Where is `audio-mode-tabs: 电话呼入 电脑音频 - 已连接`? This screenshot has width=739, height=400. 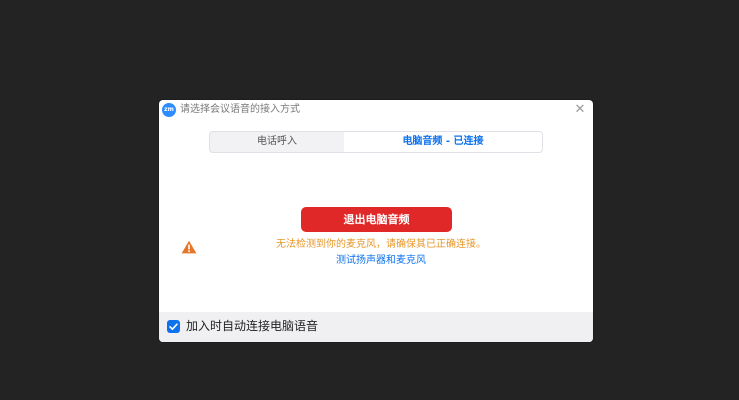
audio-mode-tabs: 电话呼入 电脑音频 - 已连接 is located at coordinates (376, 142).